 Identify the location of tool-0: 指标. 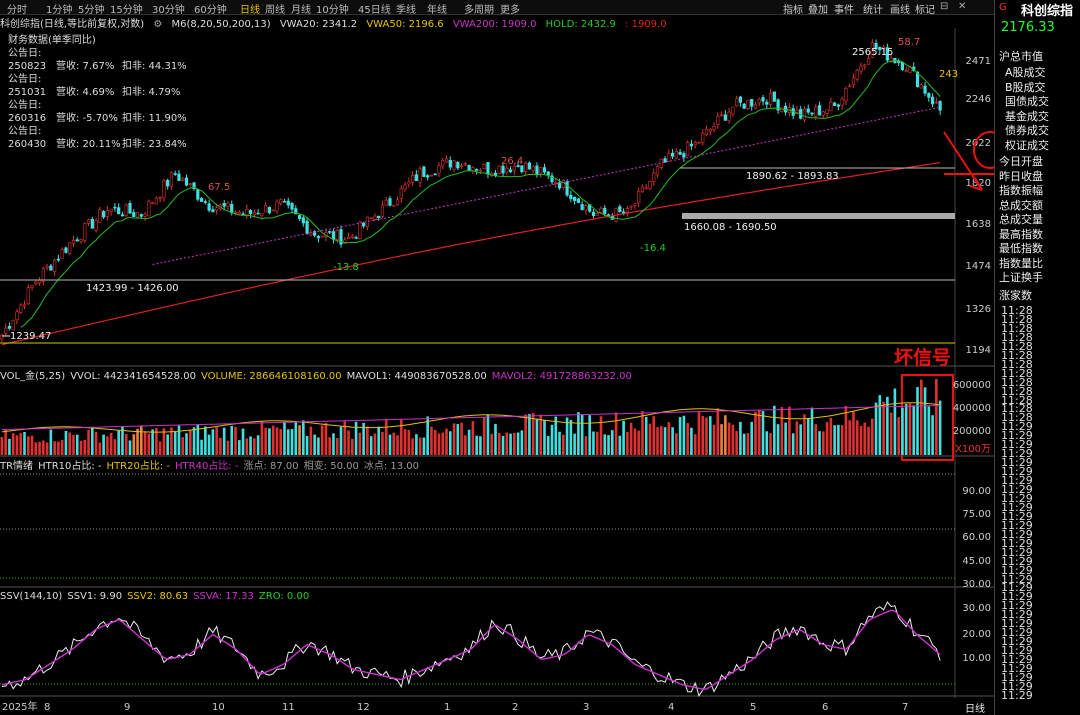
(793, 8).